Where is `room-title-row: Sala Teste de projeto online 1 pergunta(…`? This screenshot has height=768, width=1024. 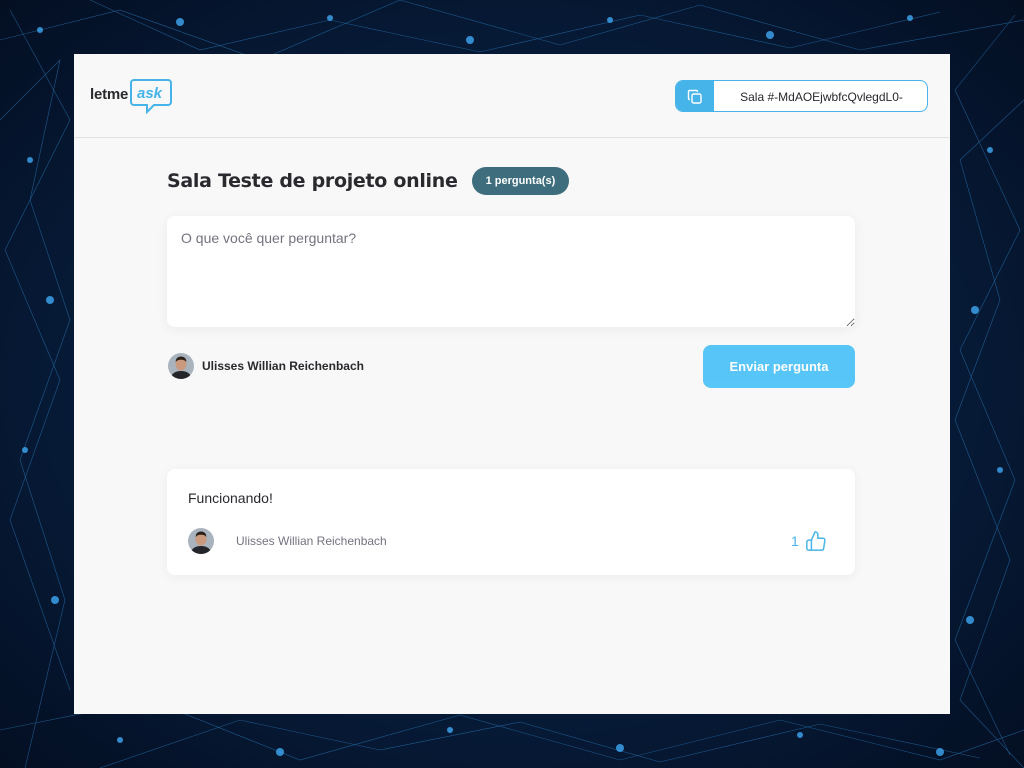
room-title-row: Sala Teste de projeto online 1 pergunta(… is located at coordinates (511, 181).